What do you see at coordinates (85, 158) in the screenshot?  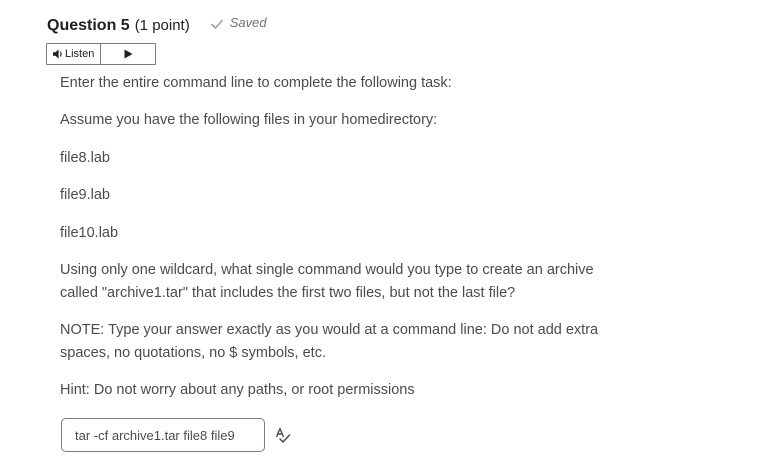 I see `file-item: file8.lab` at bounding box center [85, 158].